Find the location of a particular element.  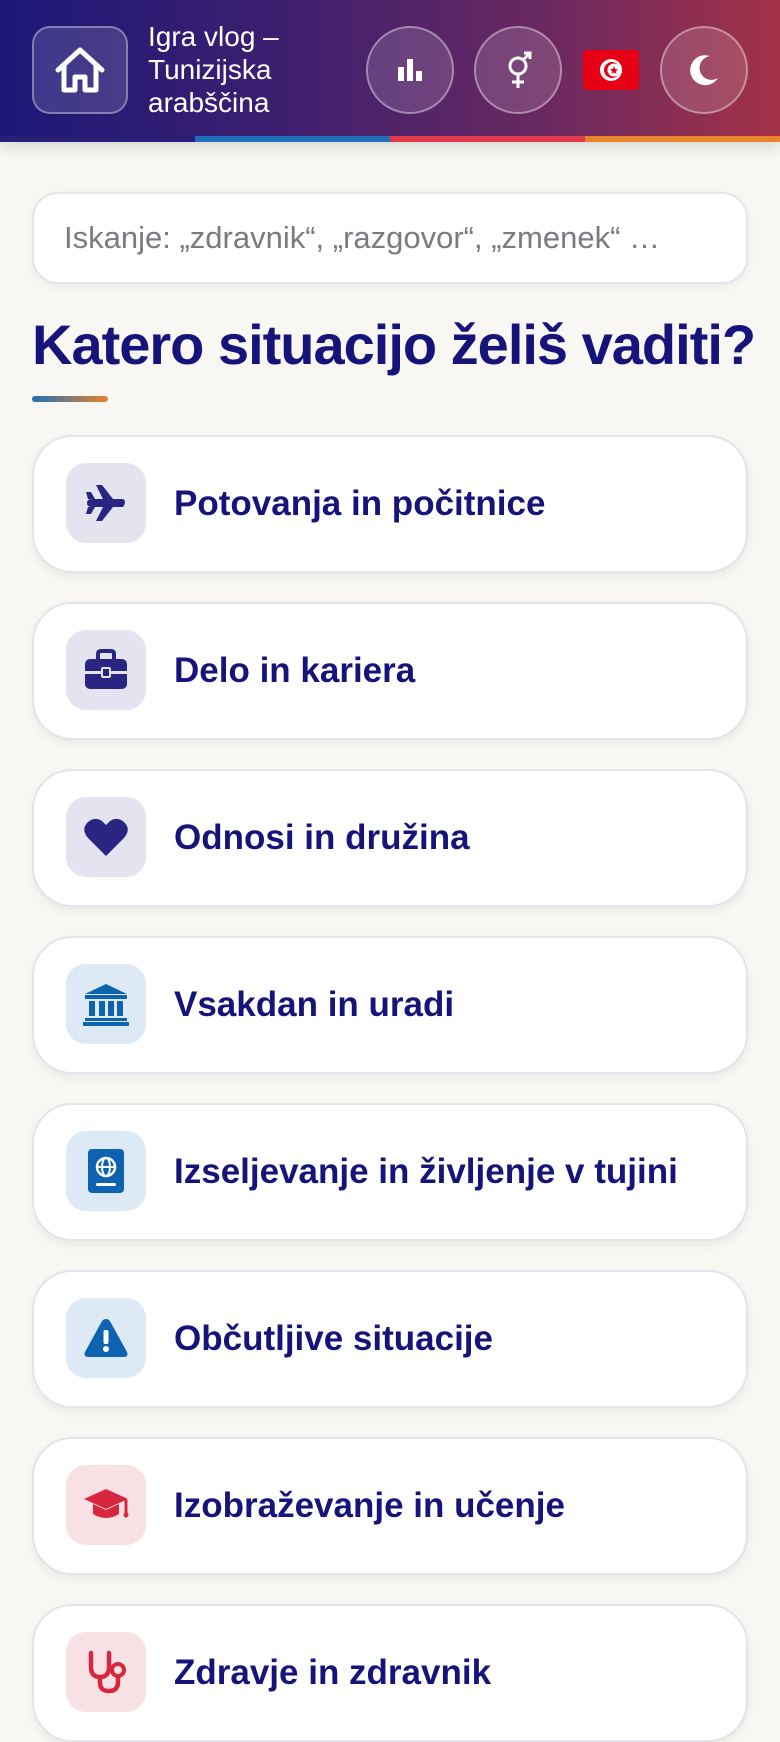

moon-icon is located at coordinates (704, 70).